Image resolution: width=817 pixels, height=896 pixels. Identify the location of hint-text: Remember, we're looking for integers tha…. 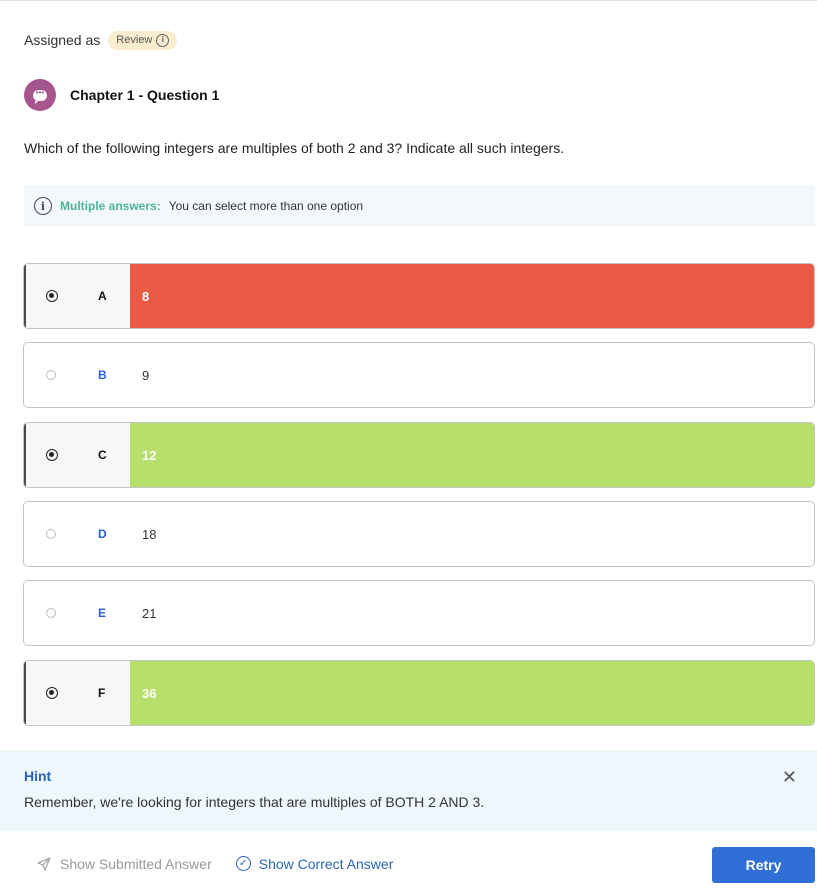
(254, 802).